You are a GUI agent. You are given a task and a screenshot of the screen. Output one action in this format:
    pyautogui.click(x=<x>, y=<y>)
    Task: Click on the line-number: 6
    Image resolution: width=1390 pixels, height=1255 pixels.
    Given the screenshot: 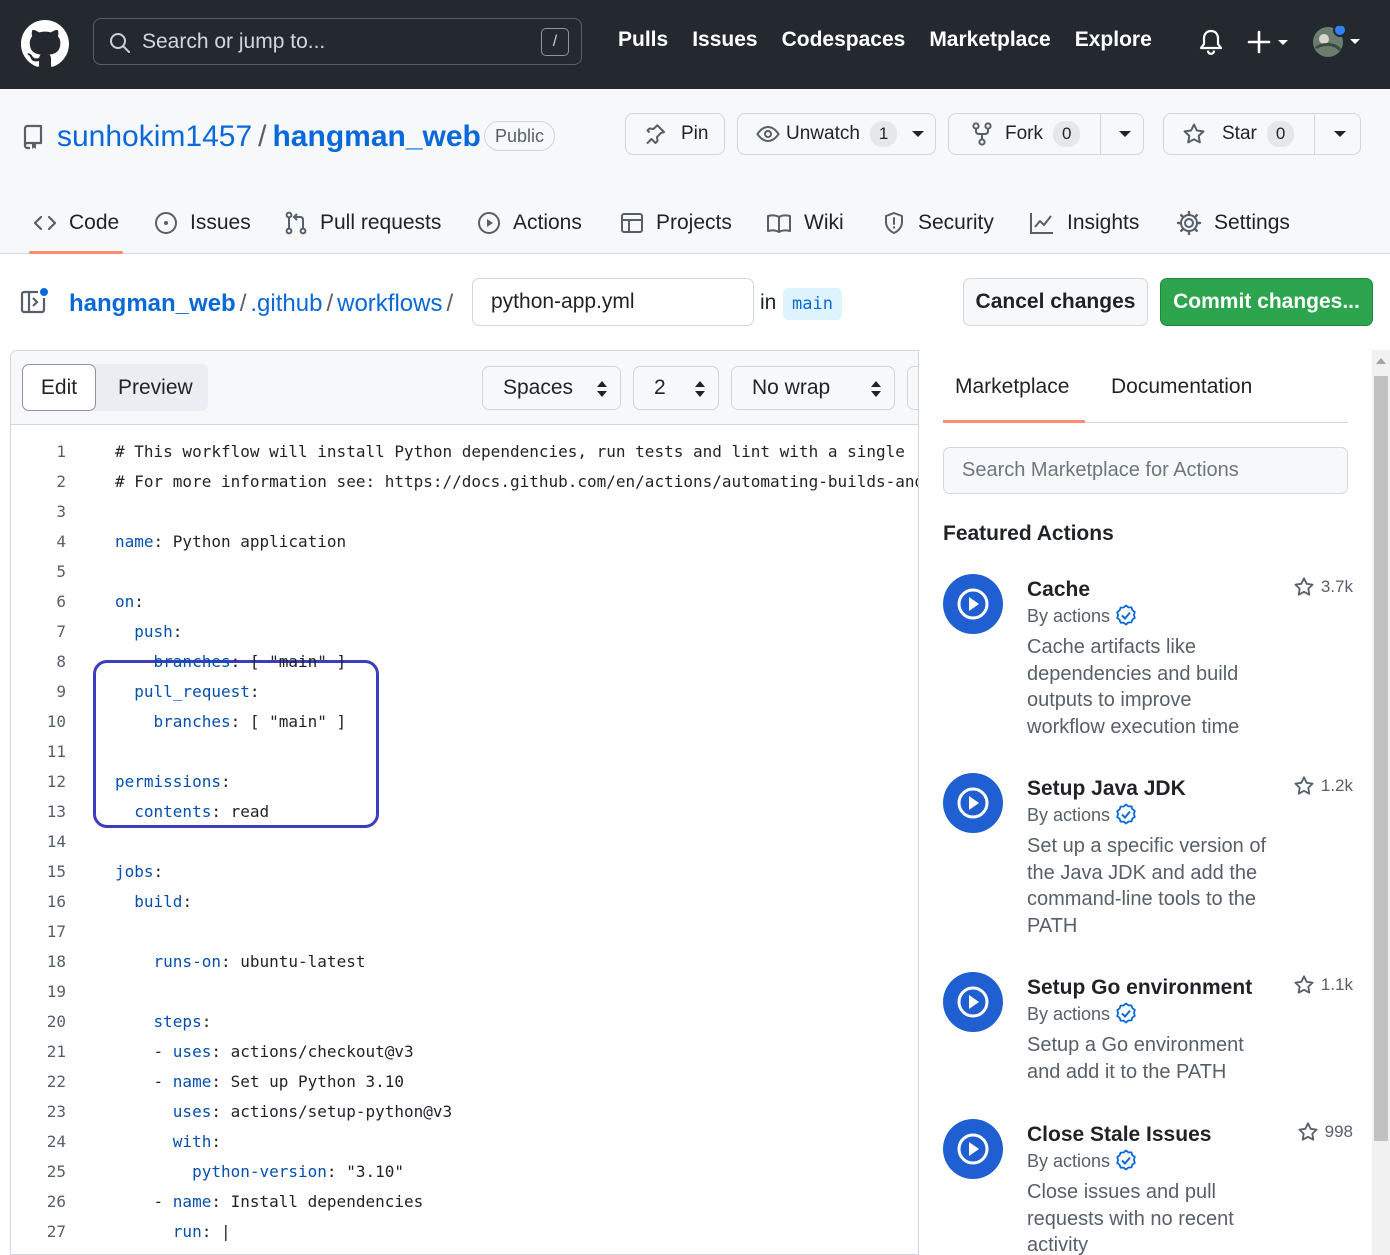 What is the action you would take?
    pyautogui.click(x=61, y=601)
    